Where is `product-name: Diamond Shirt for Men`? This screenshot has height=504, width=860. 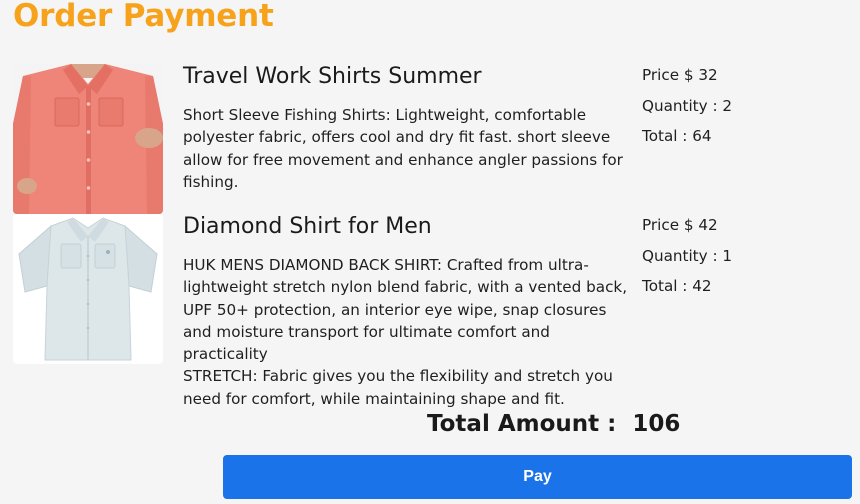 product-name: Diamond Shirt for Men is located at coordinates (307, 226).